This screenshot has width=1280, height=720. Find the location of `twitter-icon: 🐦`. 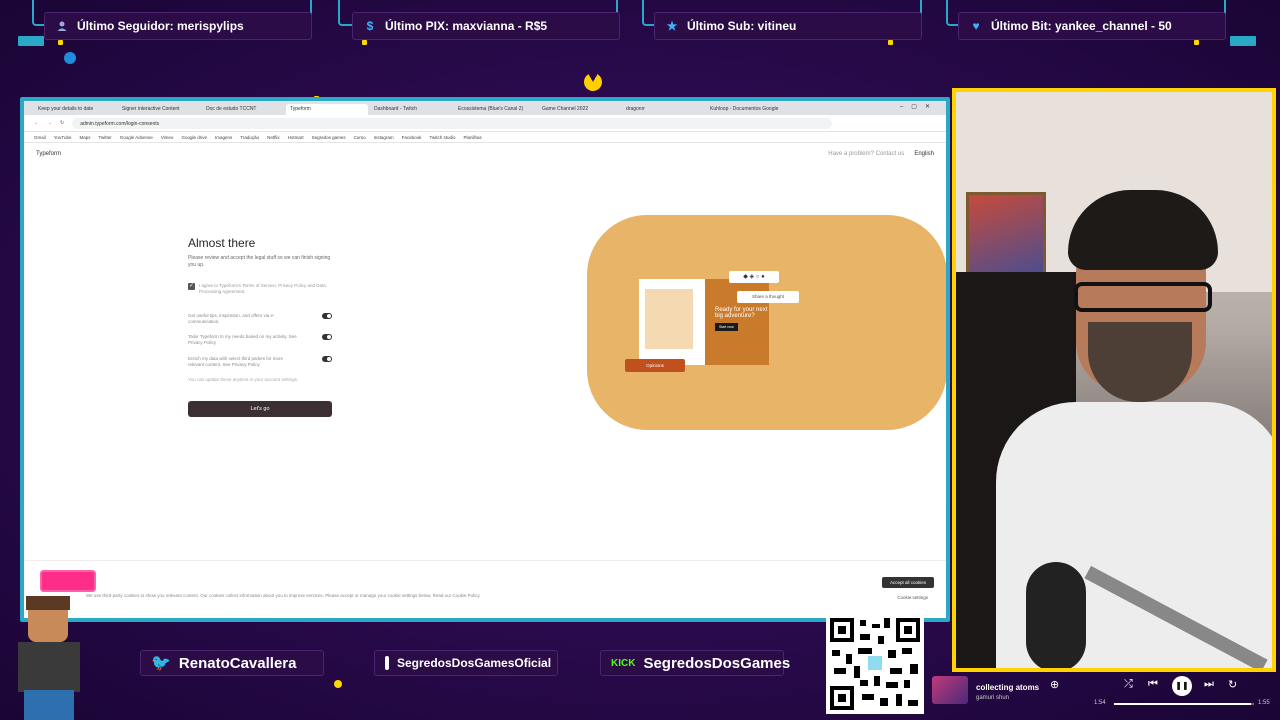

twitter-icon: 🐦 is located at coordinates (161, 663).